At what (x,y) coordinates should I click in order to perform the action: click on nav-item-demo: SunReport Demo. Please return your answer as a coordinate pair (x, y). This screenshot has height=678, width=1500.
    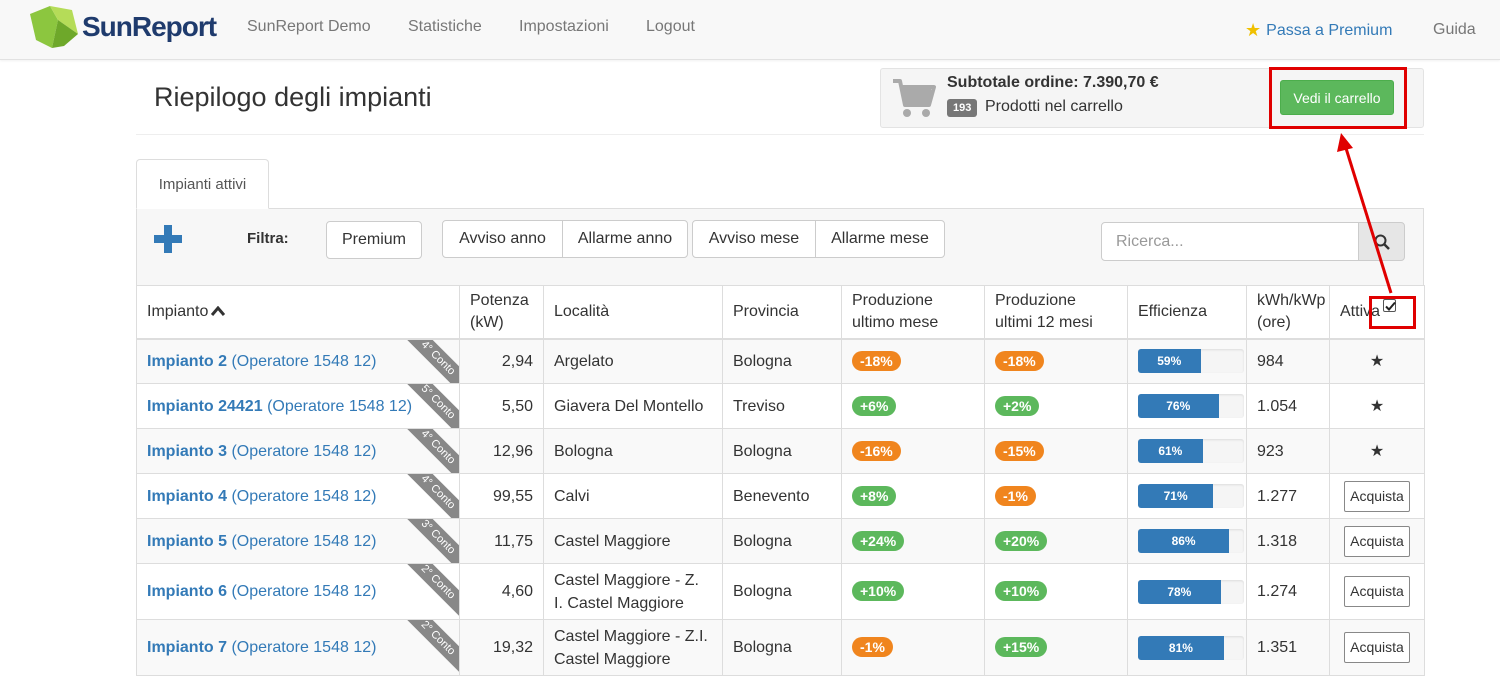
    Looking at the image, I should click on (309, 27).